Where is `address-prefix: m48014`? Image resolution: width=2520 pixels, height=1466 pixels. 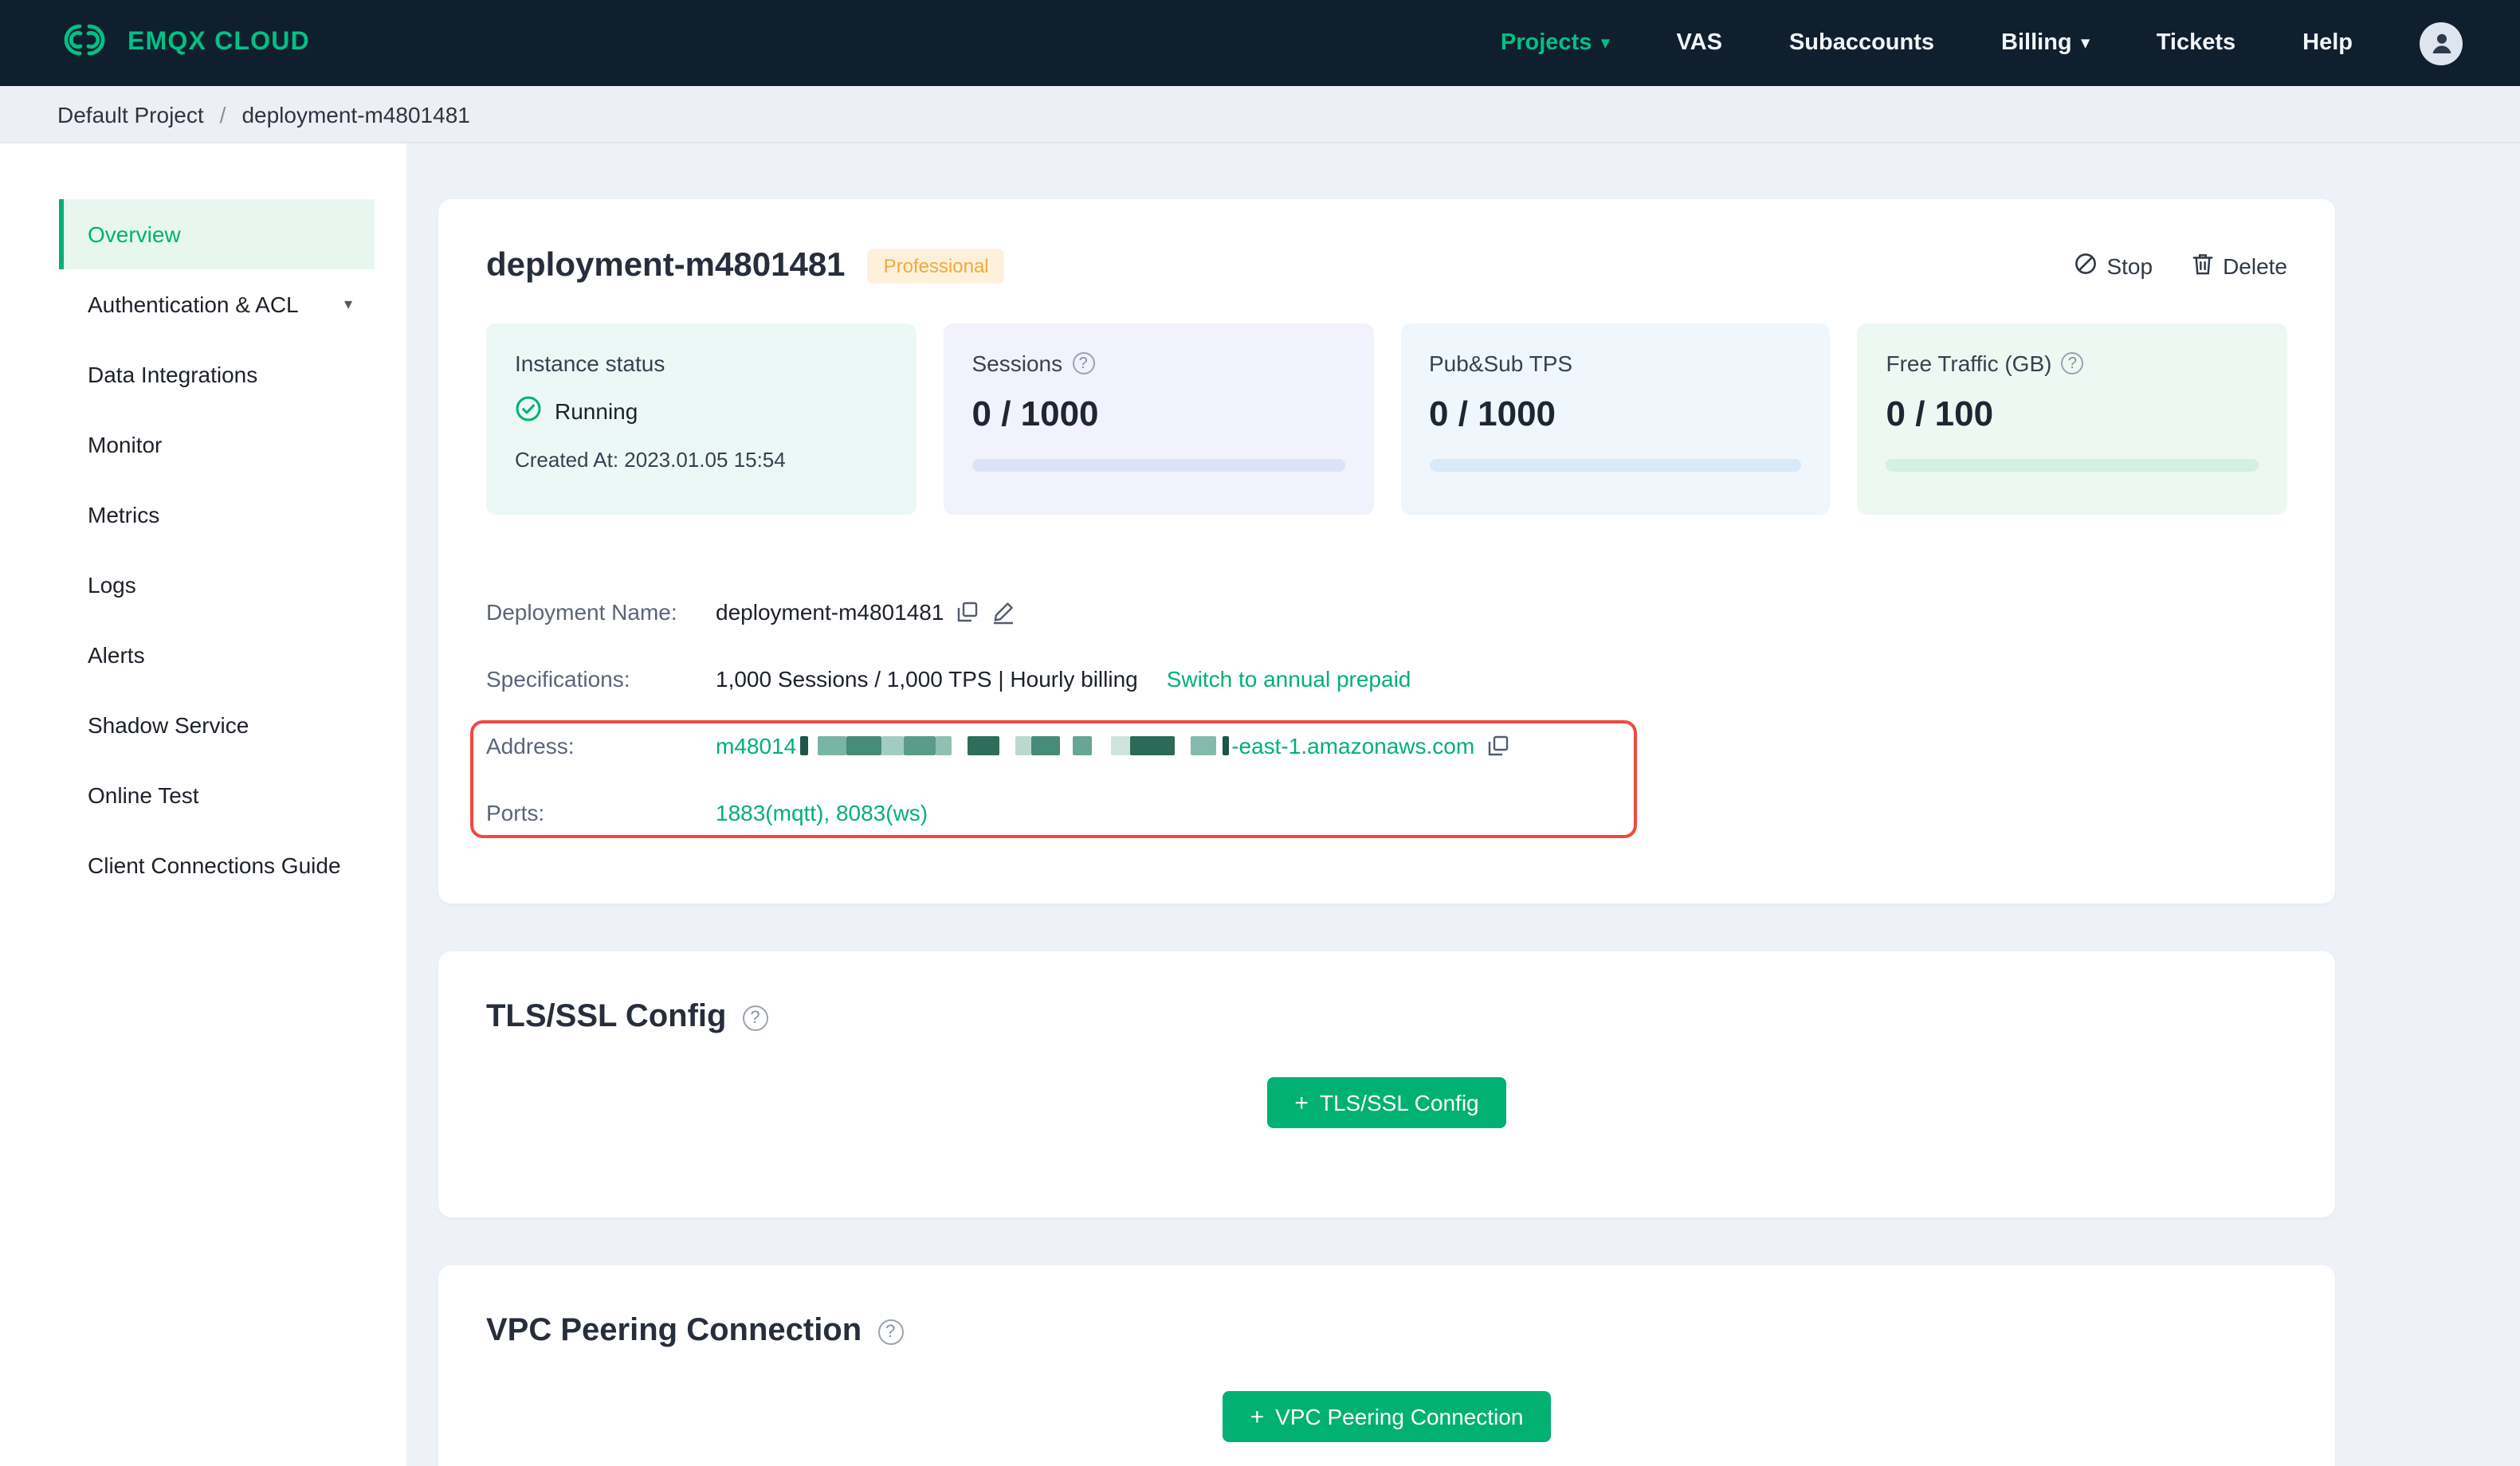
address-prefix: m48014 is located at coordinates (756, 745).